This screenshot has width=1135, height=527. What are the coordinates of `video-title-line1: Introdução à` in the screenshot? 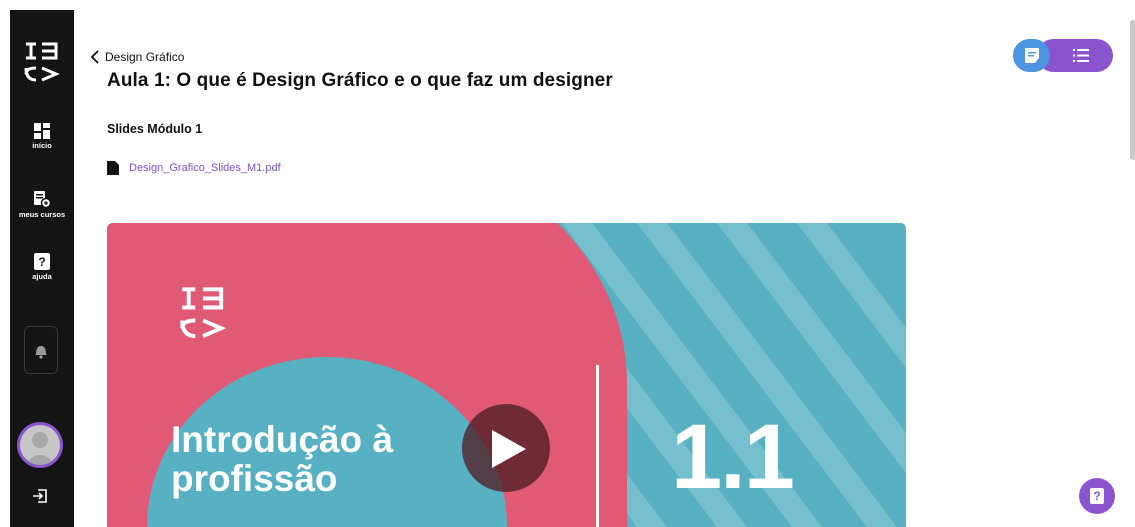 It's located at (282, 439).